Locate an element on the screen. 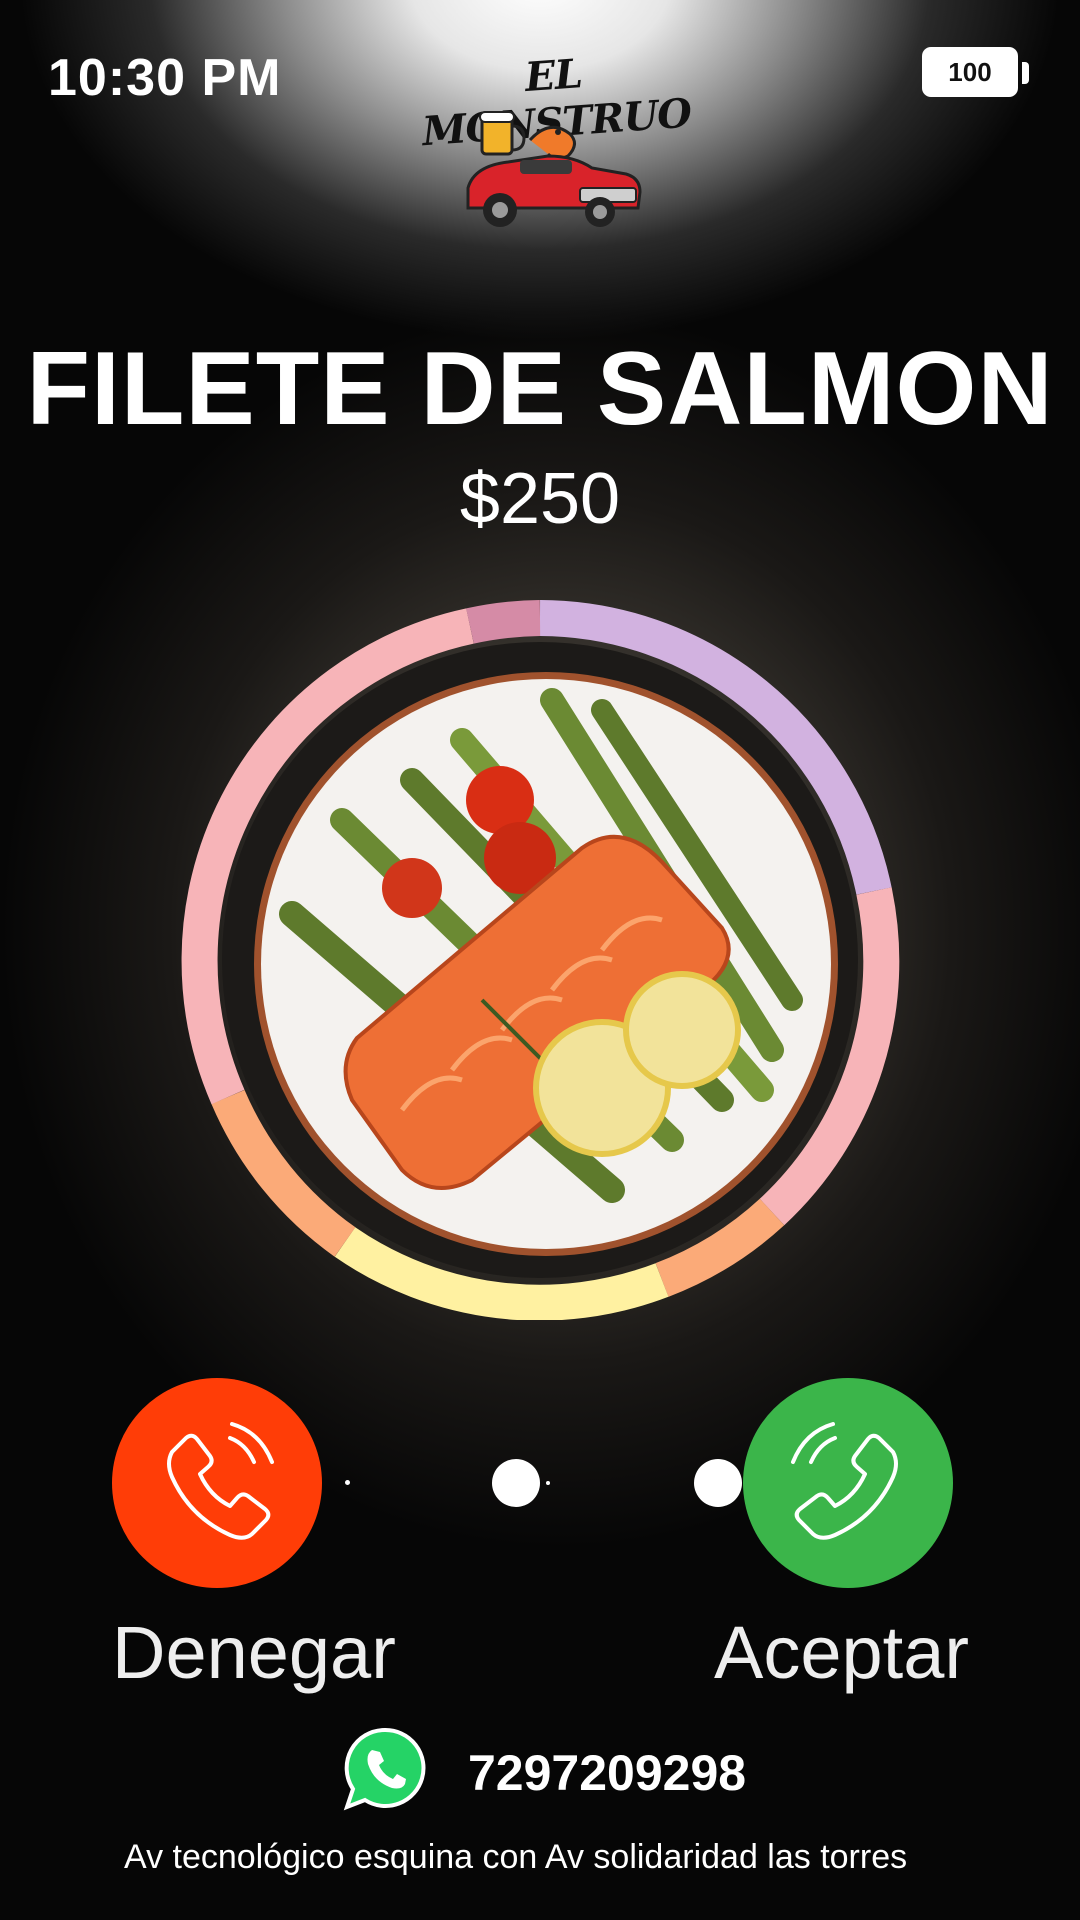 The width and height of the screenshot is (1080, 1920). battery-indicator: 100 is located at coordinates (970, 72).